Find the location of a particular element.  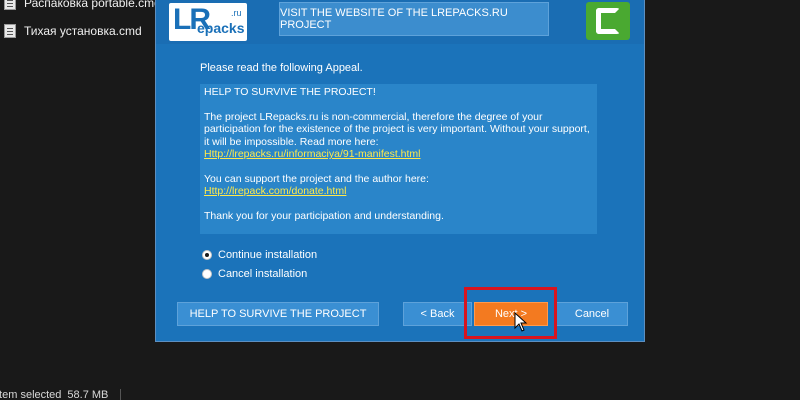

radio-button-selected is located at coordinates (207, 255).